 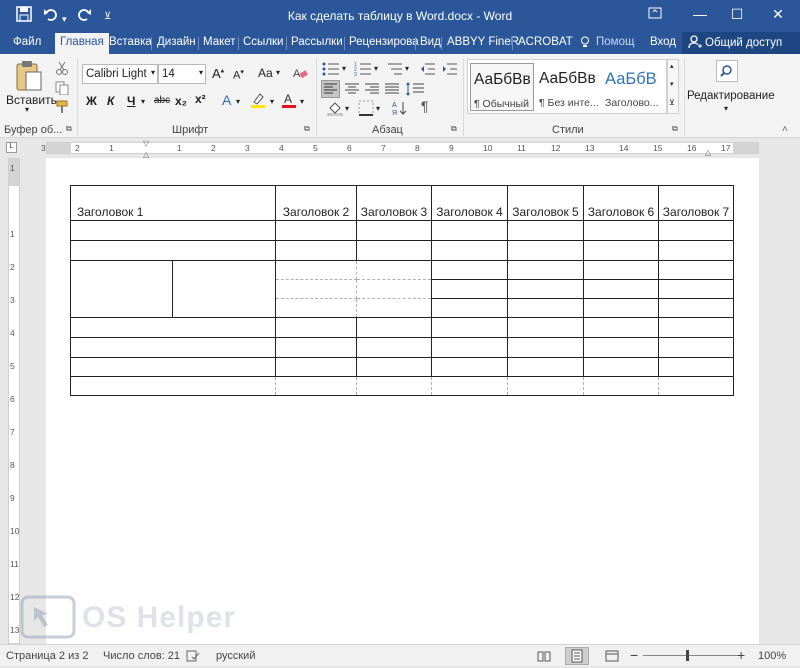 I want to click on read-mode-icon, so click(x=544, y=657).